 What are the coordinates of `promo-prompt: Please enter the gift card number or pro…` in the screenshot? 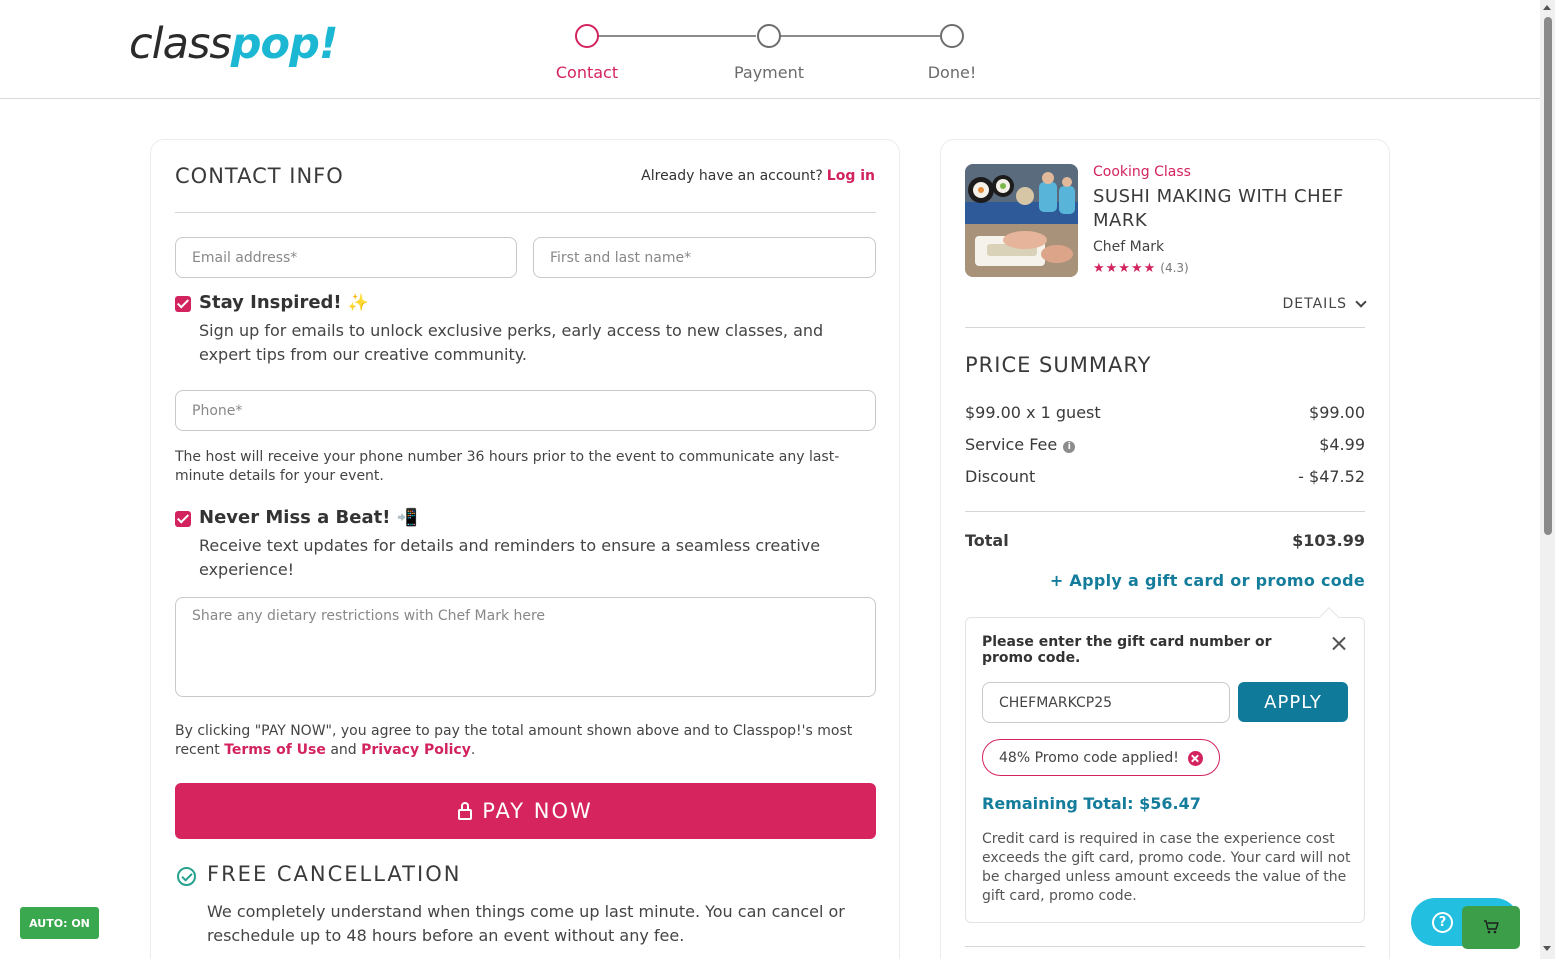 It's located at (1127, 650).